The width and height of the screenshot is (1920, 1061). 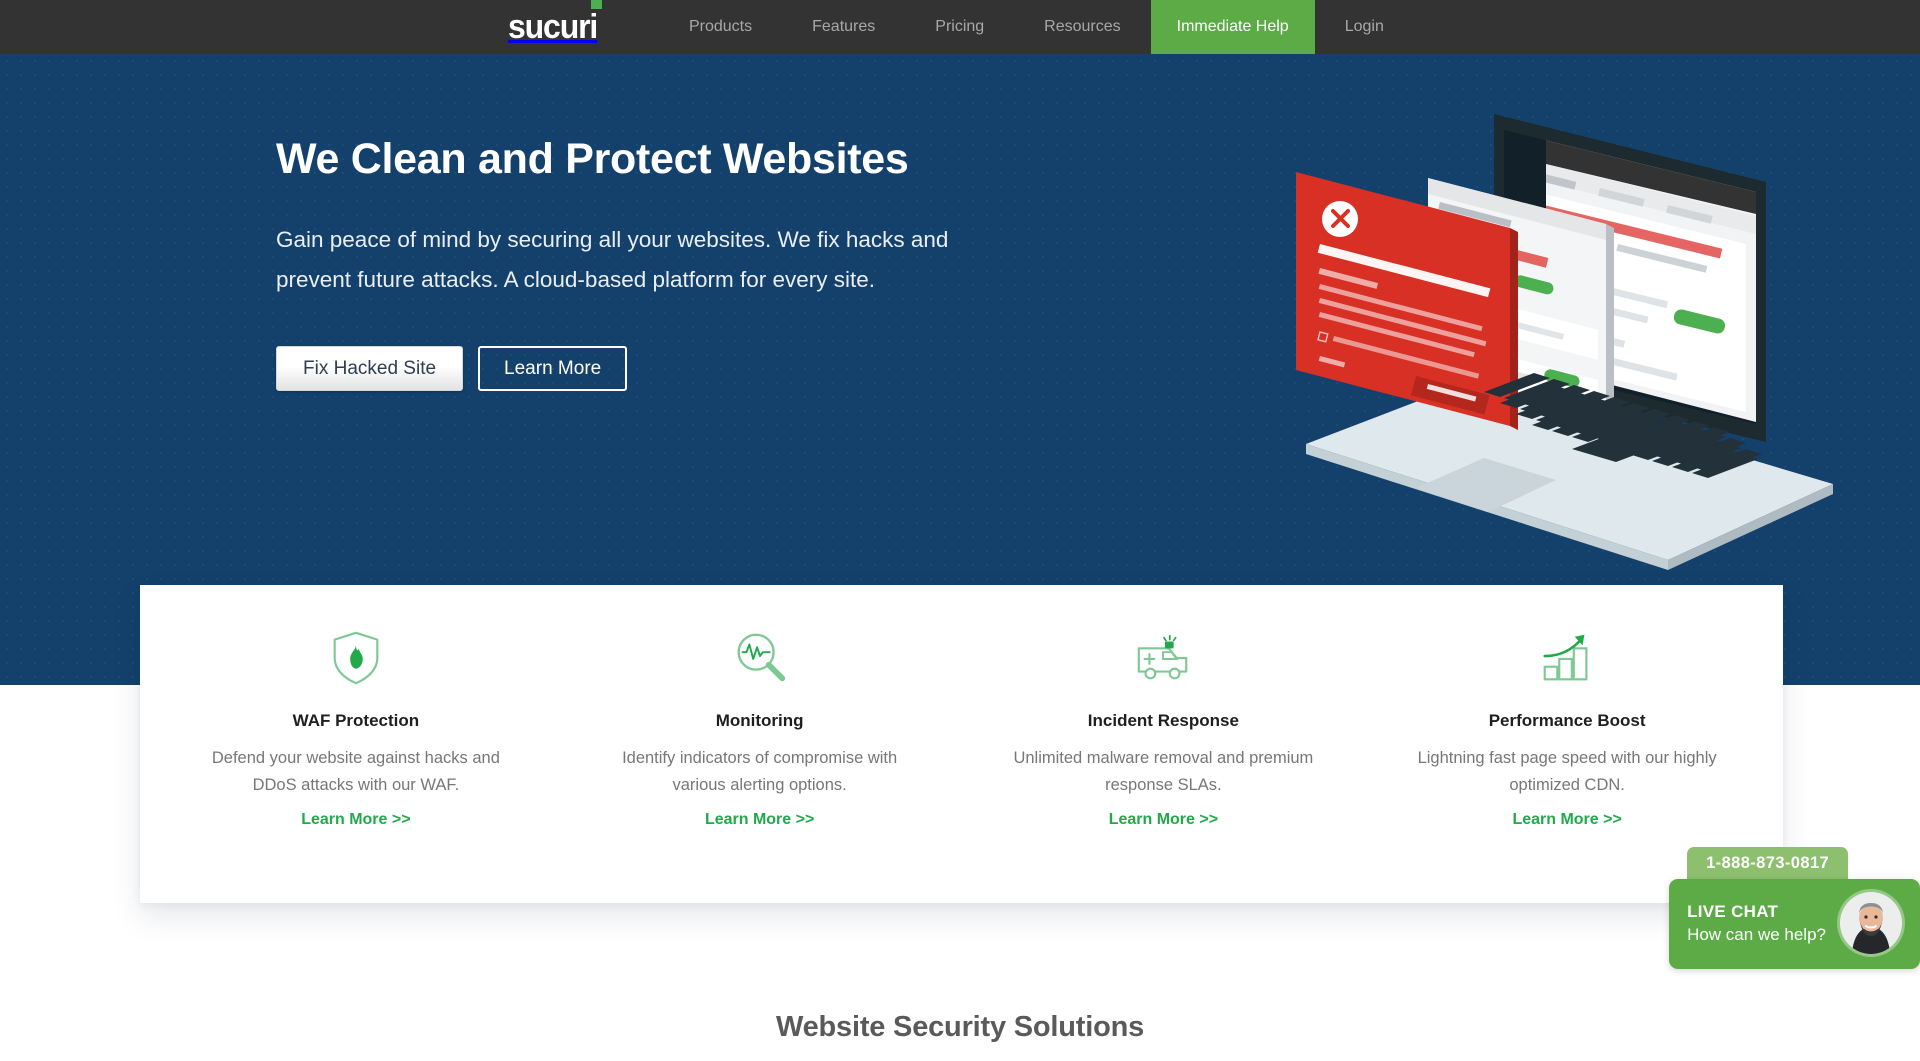 What do you see at coordinates (636, 369) in the screenshot?
I see `hero-buttons: Fix Hacked Site Learn More` at bounding box center [636, 369].